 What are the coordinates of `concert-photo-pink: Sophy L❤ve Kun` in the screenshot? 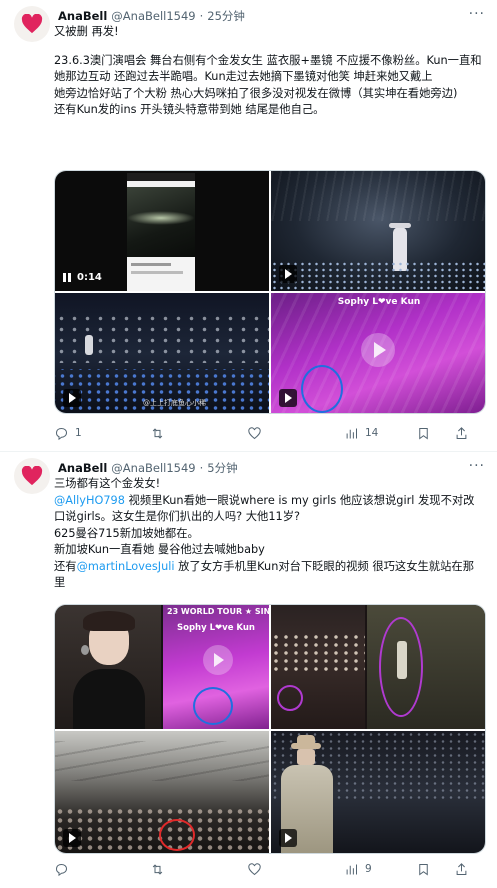 It's located at (378, 353).